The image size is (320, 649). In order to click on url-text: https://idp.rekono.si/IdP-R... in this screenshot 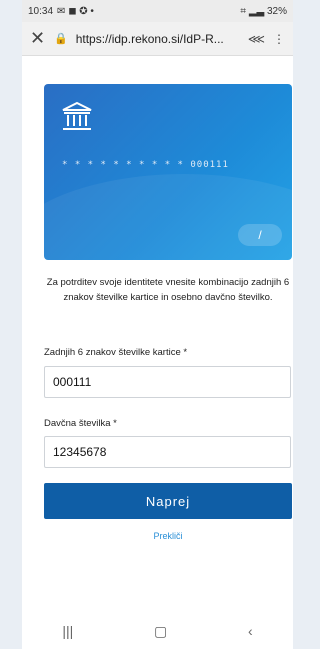, I will do `click(158, 39)`.